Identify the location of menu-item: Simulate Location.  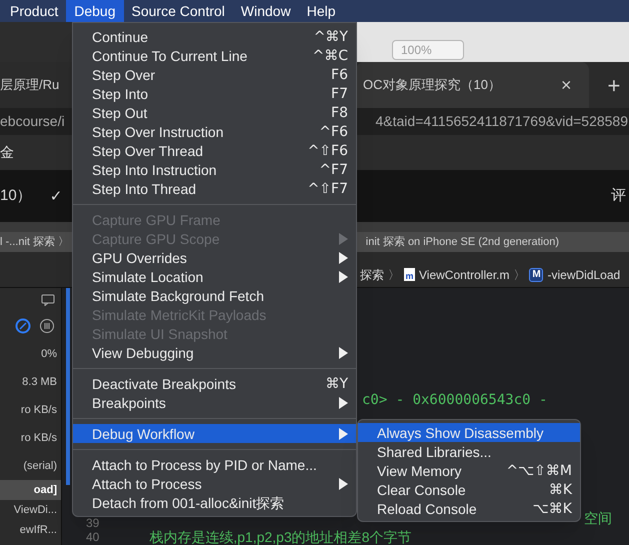
(214, 276).